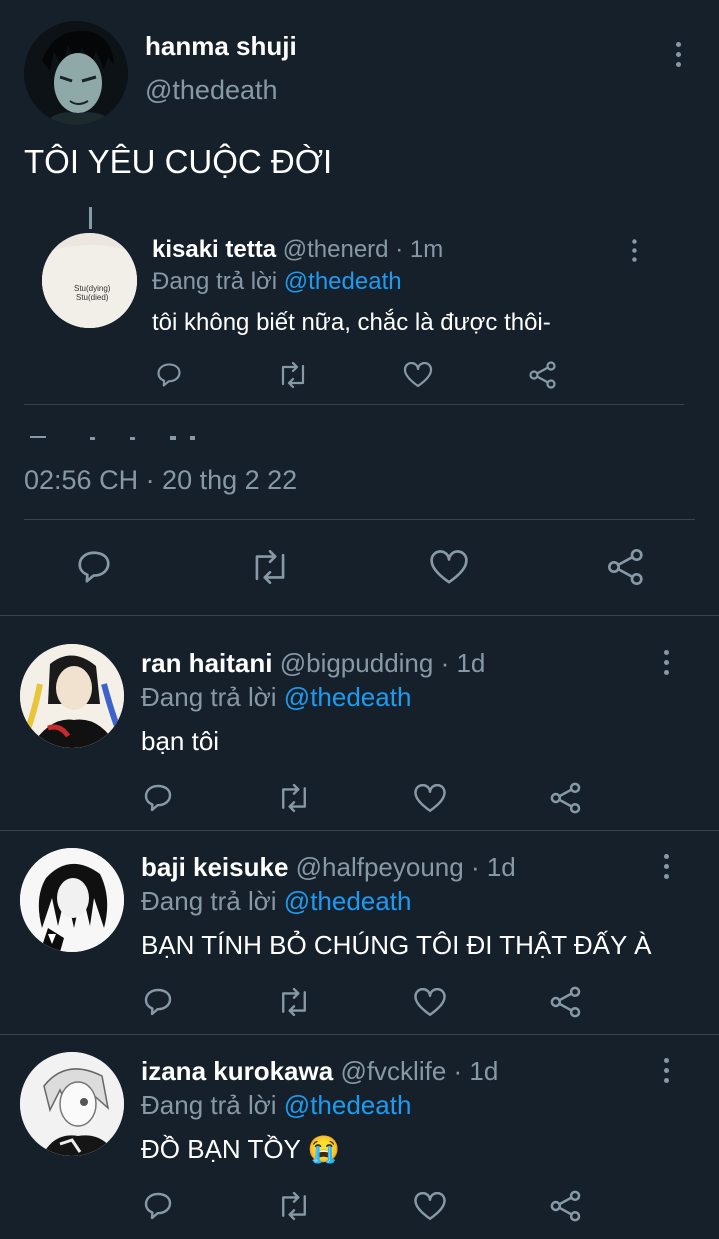 The image size is (719, 1239). What do you see at coordinates (90, 218) in the screenshot?
I see `thread-line` at bounding box center [90, 218].